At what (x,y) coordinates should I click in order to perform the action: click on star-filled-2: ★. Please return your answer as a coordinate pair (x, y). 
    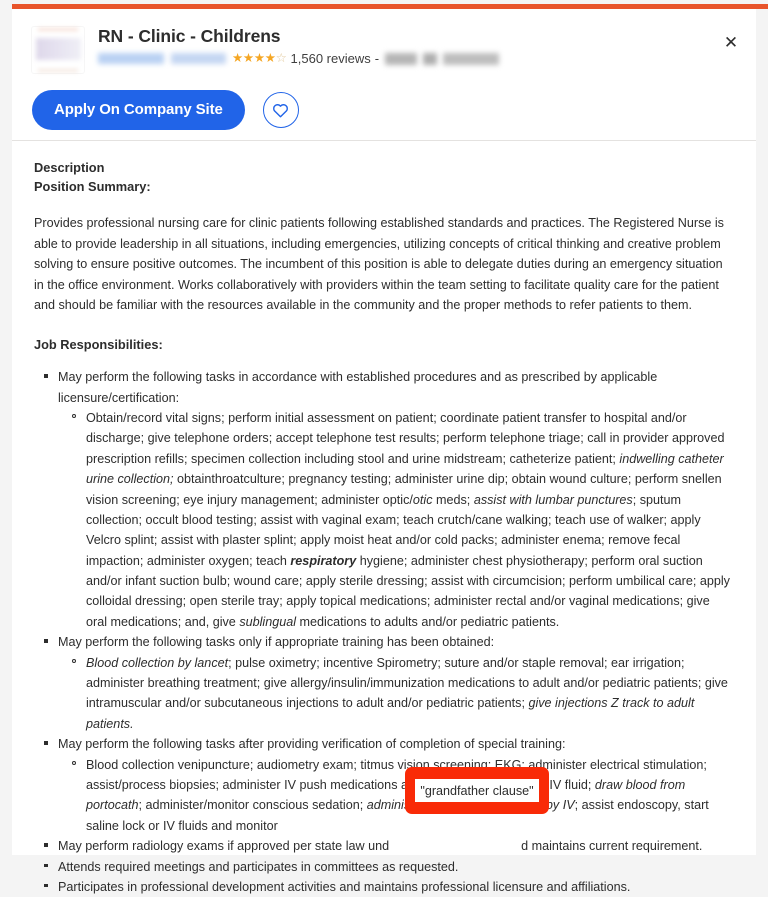
    Looking at the image, I should click on (248, 58).